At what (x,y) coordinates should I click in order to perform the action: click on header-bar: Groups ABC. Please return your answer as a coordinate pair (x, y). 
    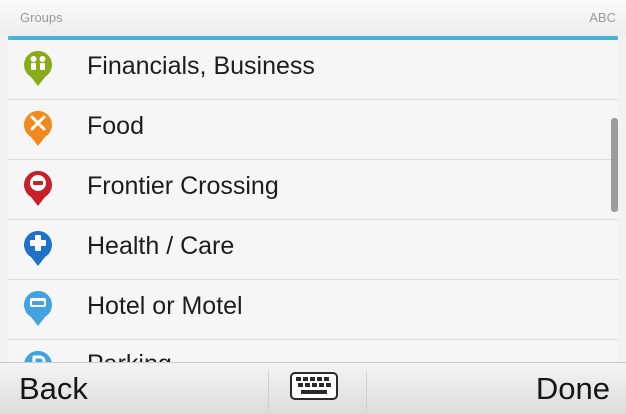
    Looking at the image, I should click on (313, 18).